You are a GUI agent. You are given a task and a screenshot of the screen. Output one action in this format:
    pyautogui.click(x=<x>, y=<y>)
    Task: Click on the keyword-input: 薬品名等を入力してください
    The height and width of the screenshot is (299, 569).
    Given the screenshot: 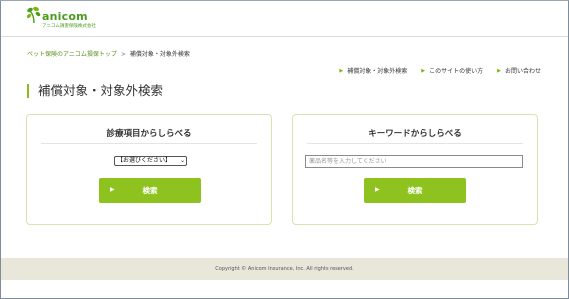 What is the action you would take?
    pyautogui.click(x=414, y=161)
    